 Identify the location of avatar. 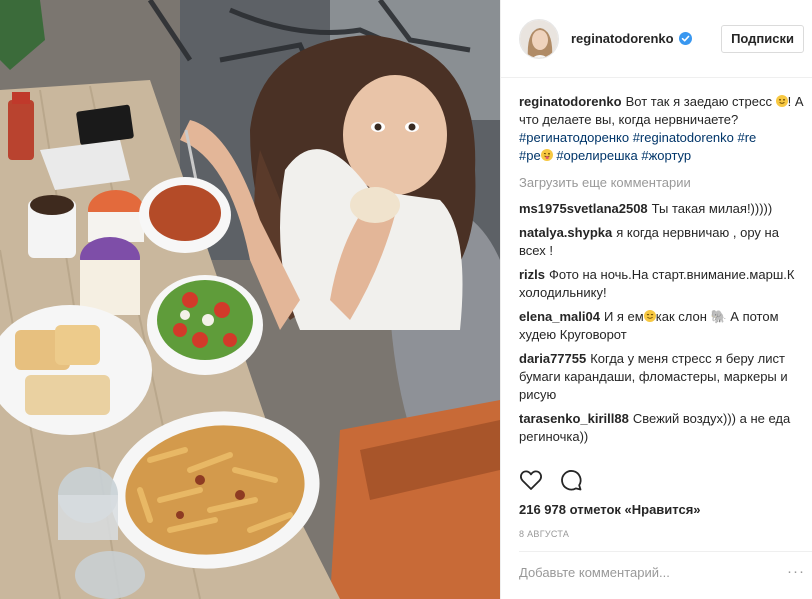
(539, 38).